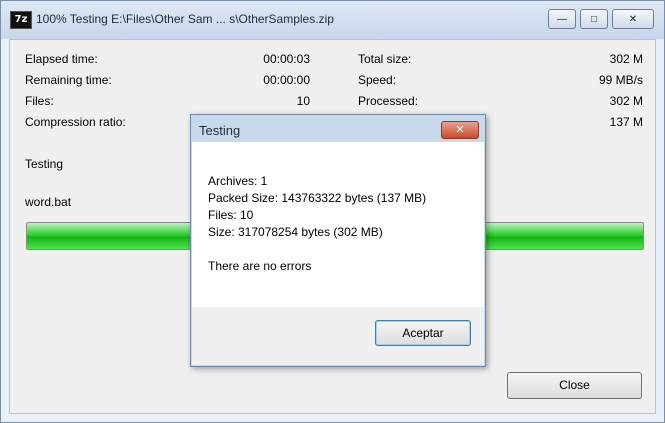  I want to click on packed-size-line: Packed Size: 143763322 bytes (137 MB), so click(317, 198).